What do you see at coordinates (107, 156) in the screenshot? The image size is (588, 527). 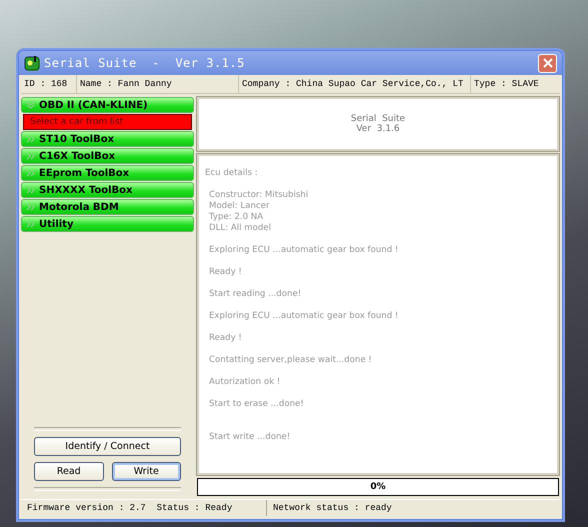 I see `sidebar-item: C16X ToolBox` at bounding box center [107, 156].